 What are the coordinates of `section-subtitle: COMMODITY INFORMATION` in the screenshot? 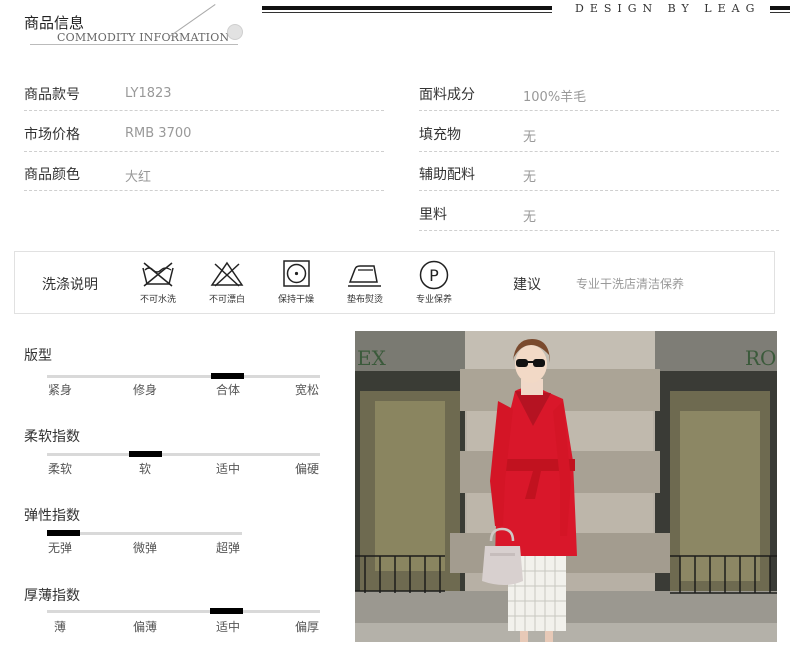 It's located at (143, 37).